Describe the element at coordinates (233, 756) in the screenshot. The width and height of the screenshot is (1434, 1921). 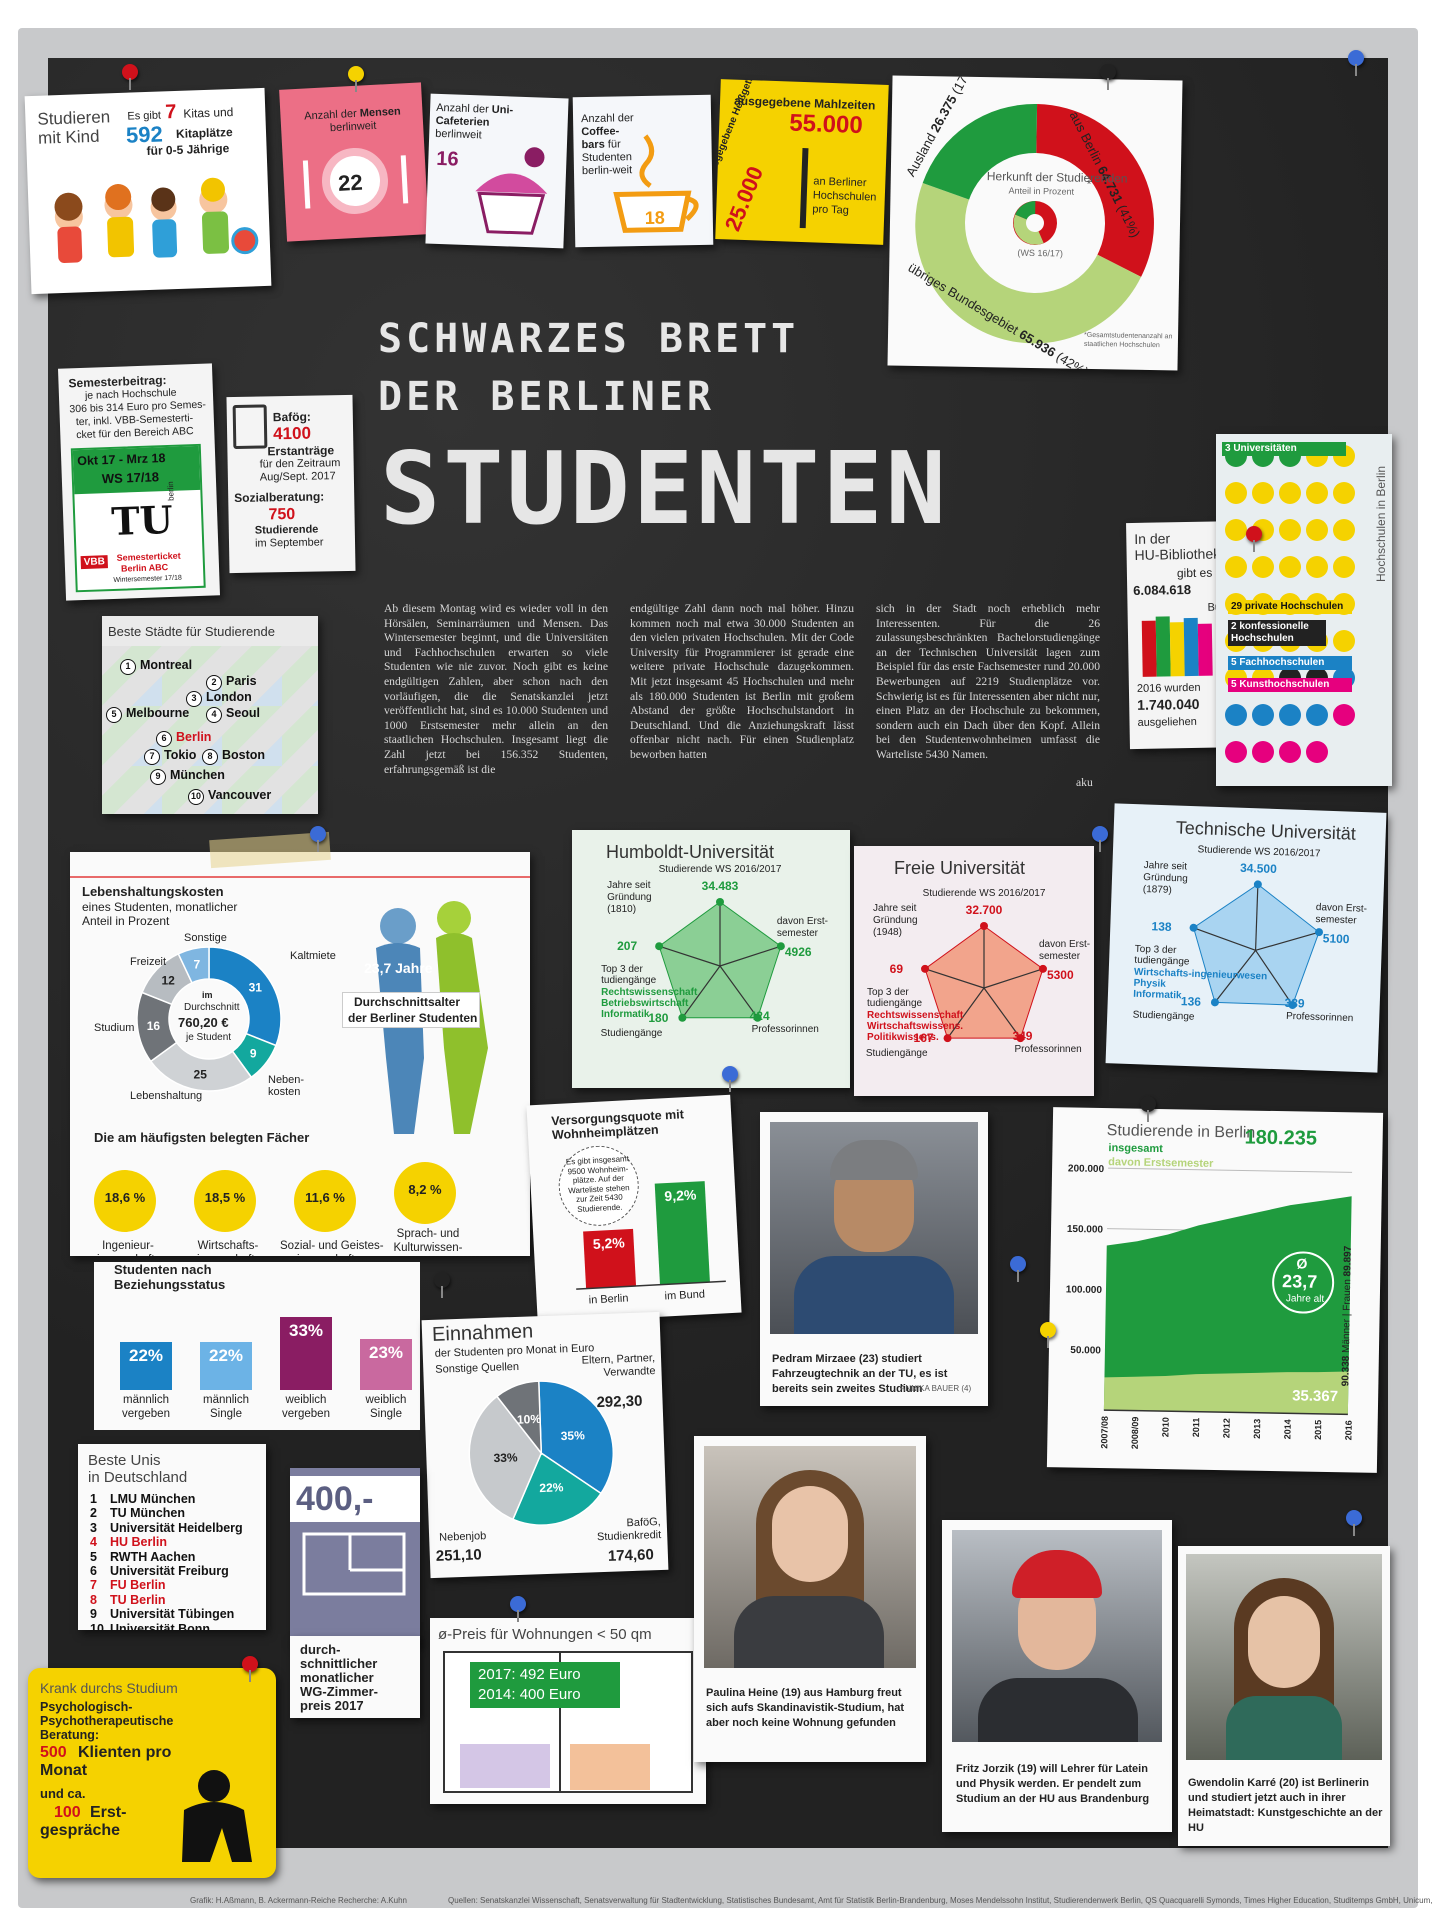
I see `city-item: 8 Boston` at that location.